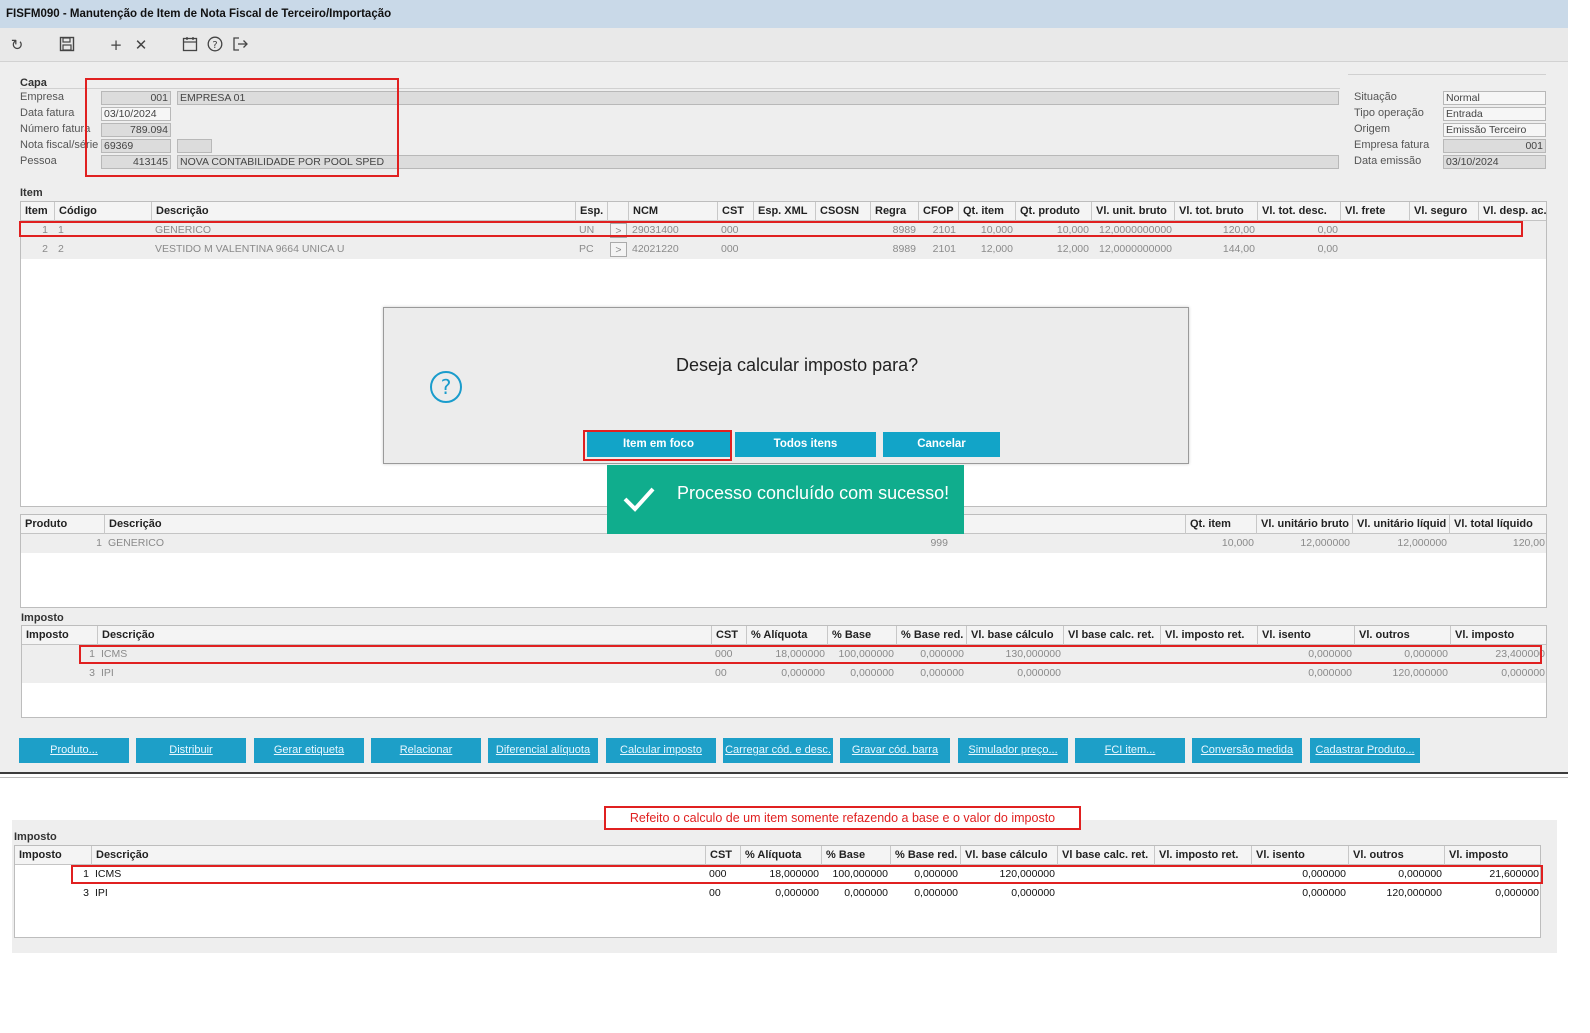 This screenshot has width=1590, height=1033. I want to click on help-icon: ?, so click(215, 45).